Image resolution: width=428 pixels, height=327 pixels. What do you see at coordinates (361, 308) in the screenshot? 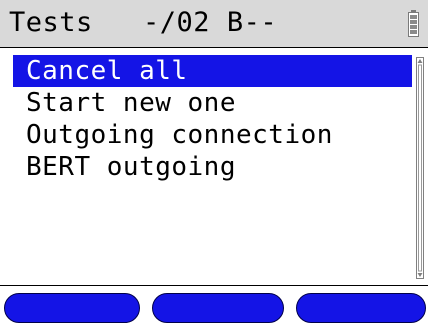
I see `softkey-right` at bounding box center [361, 308].